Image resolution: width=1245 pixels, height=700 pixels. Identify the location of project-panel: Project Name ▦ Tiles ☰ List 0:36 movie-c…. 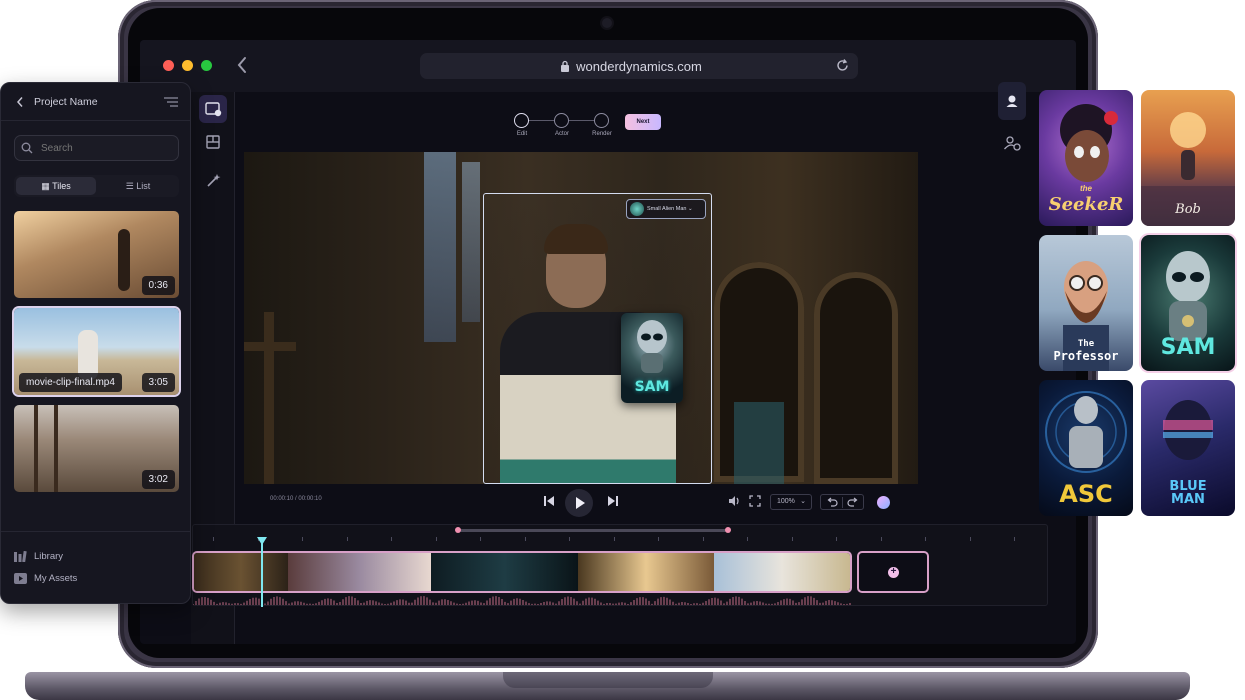
(95, 343).